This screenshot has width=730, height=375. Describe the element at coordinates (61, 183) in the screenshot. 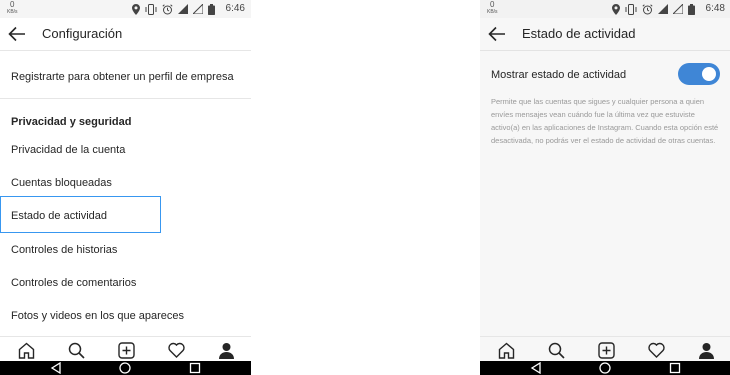

I see `menu-item-blocked-accounts: Cuentas bloqueadas` at that location.